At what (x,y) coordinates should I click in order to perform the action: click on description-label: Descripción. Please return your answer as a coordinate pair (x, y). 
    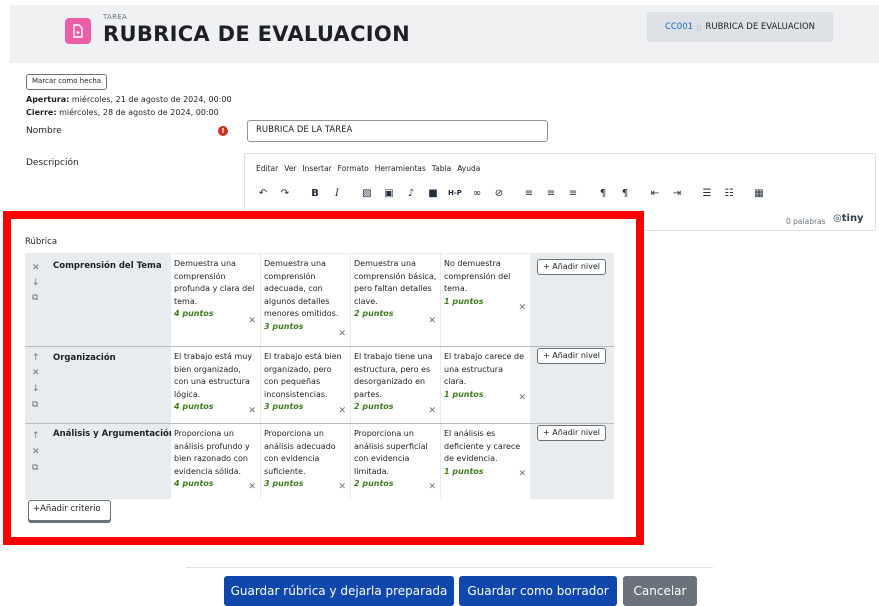
    Looking at the image, I should click on (52, 163).